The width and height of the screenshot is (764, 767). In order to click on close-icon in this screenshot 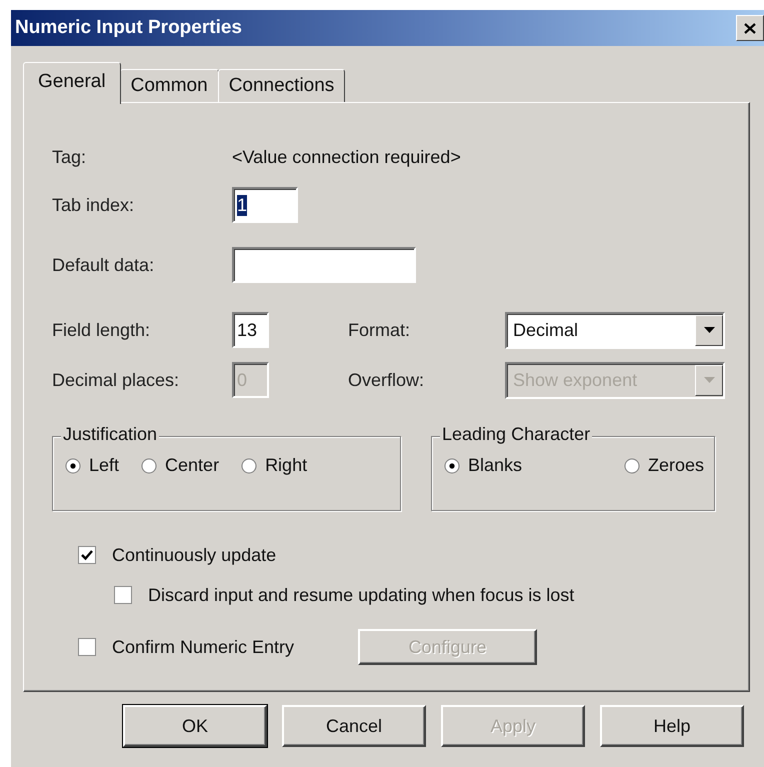, I will do `click(750, 28)`.